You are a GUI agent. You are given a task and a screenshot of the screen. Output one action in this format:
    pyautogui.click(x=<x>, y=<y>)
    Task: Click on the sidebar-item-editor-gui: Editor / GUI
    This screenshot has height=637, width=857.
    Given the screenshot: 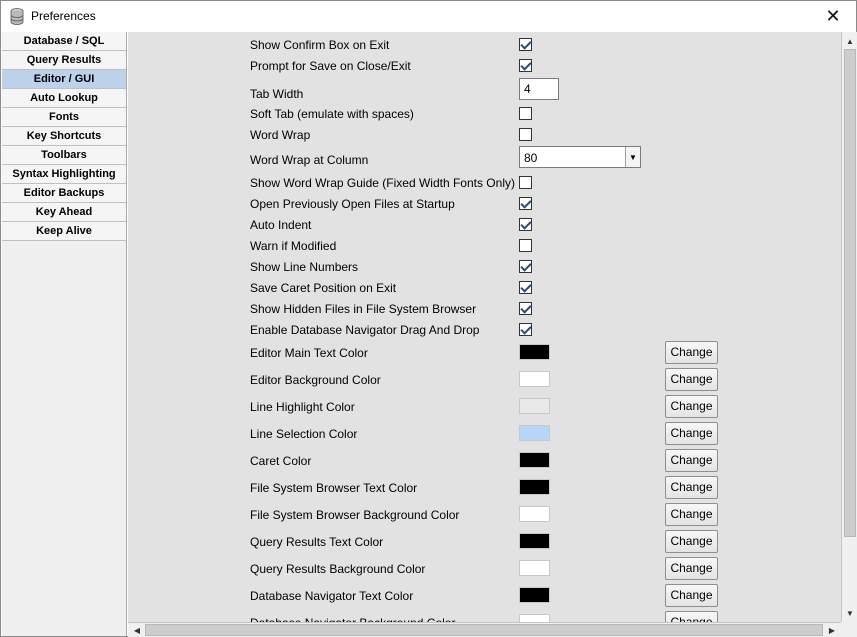 What is the action you would take?
    pyautogui.click(x=64, y=79)
    